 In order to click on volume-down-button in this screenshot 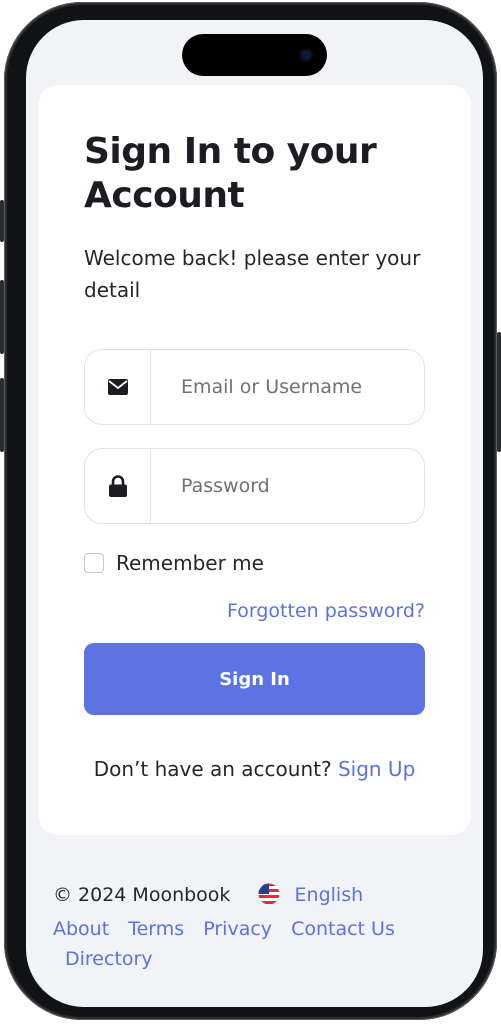, I will do `click(2, 415)`.